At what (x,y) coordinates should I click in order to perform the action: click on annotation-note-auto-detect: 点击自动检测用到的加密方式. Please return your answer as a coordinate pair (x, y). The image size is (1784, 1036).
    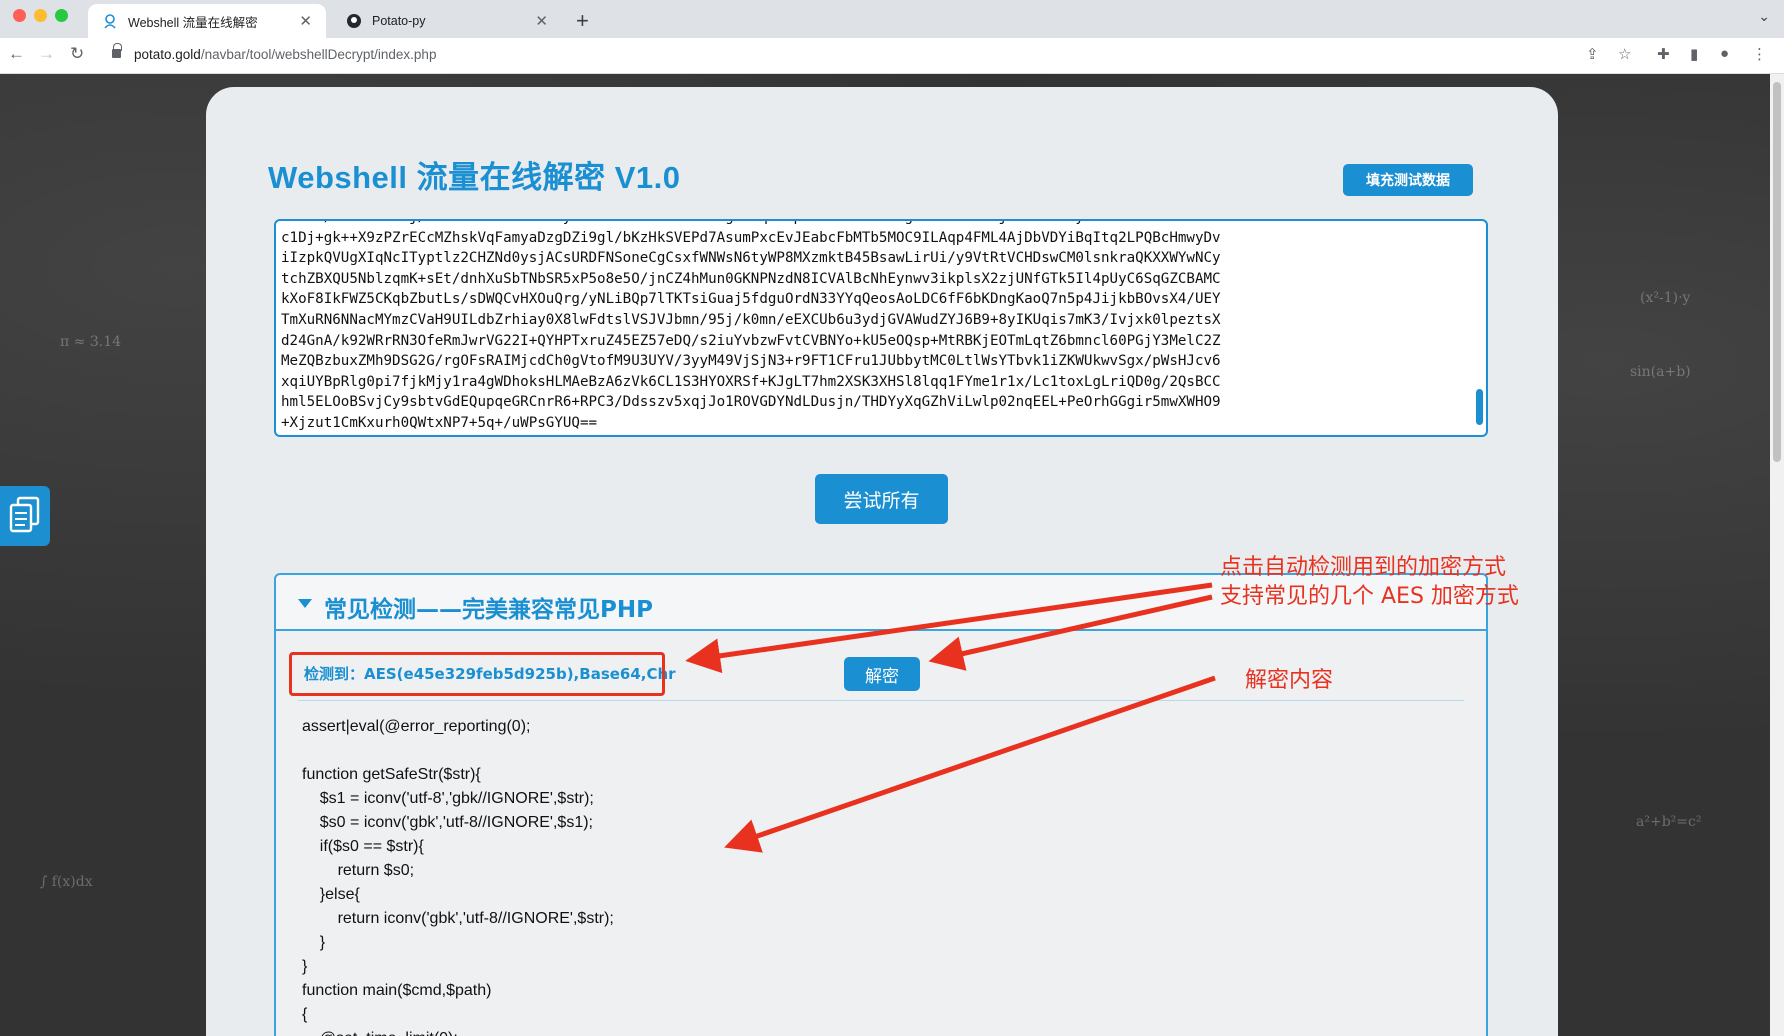
    Looking at the image, I should click on (1363, 567).